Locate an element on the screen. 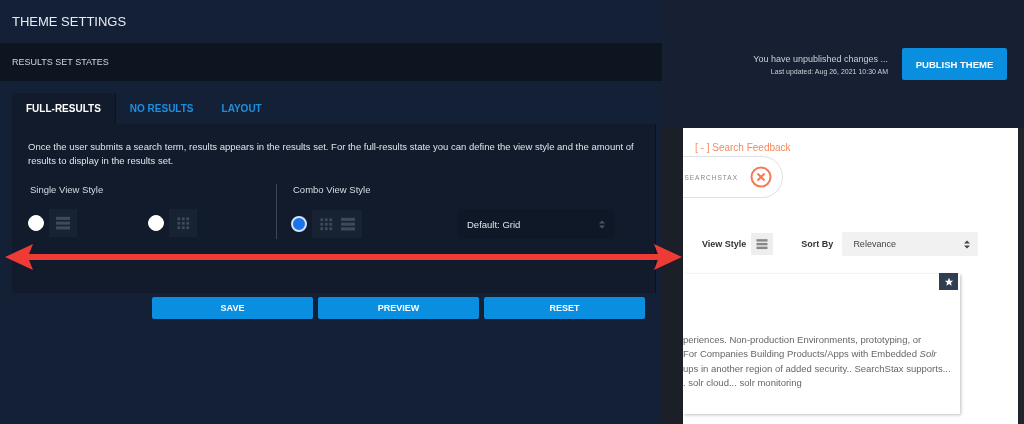 Image resolution: width=1024 pixels, height=424 pixels. favorite-button is located at coordinates (948, 281).